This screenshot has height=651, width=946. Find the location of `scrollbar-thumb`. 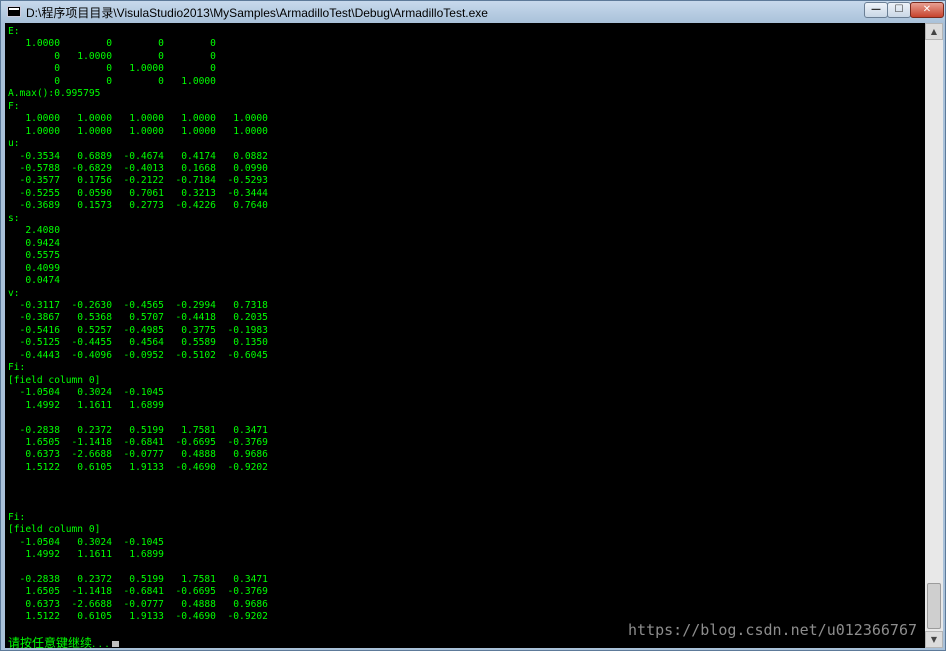

scrollbar-thumb is located at coordinates (934, 606).